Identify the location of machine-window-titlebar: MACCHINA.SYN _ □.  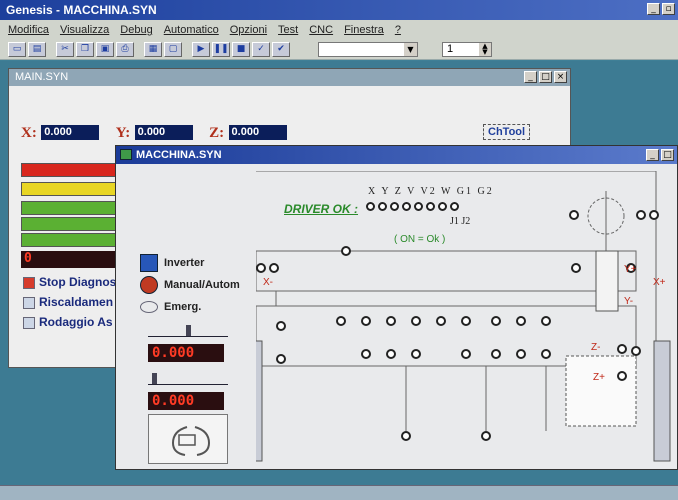
(396, 155).